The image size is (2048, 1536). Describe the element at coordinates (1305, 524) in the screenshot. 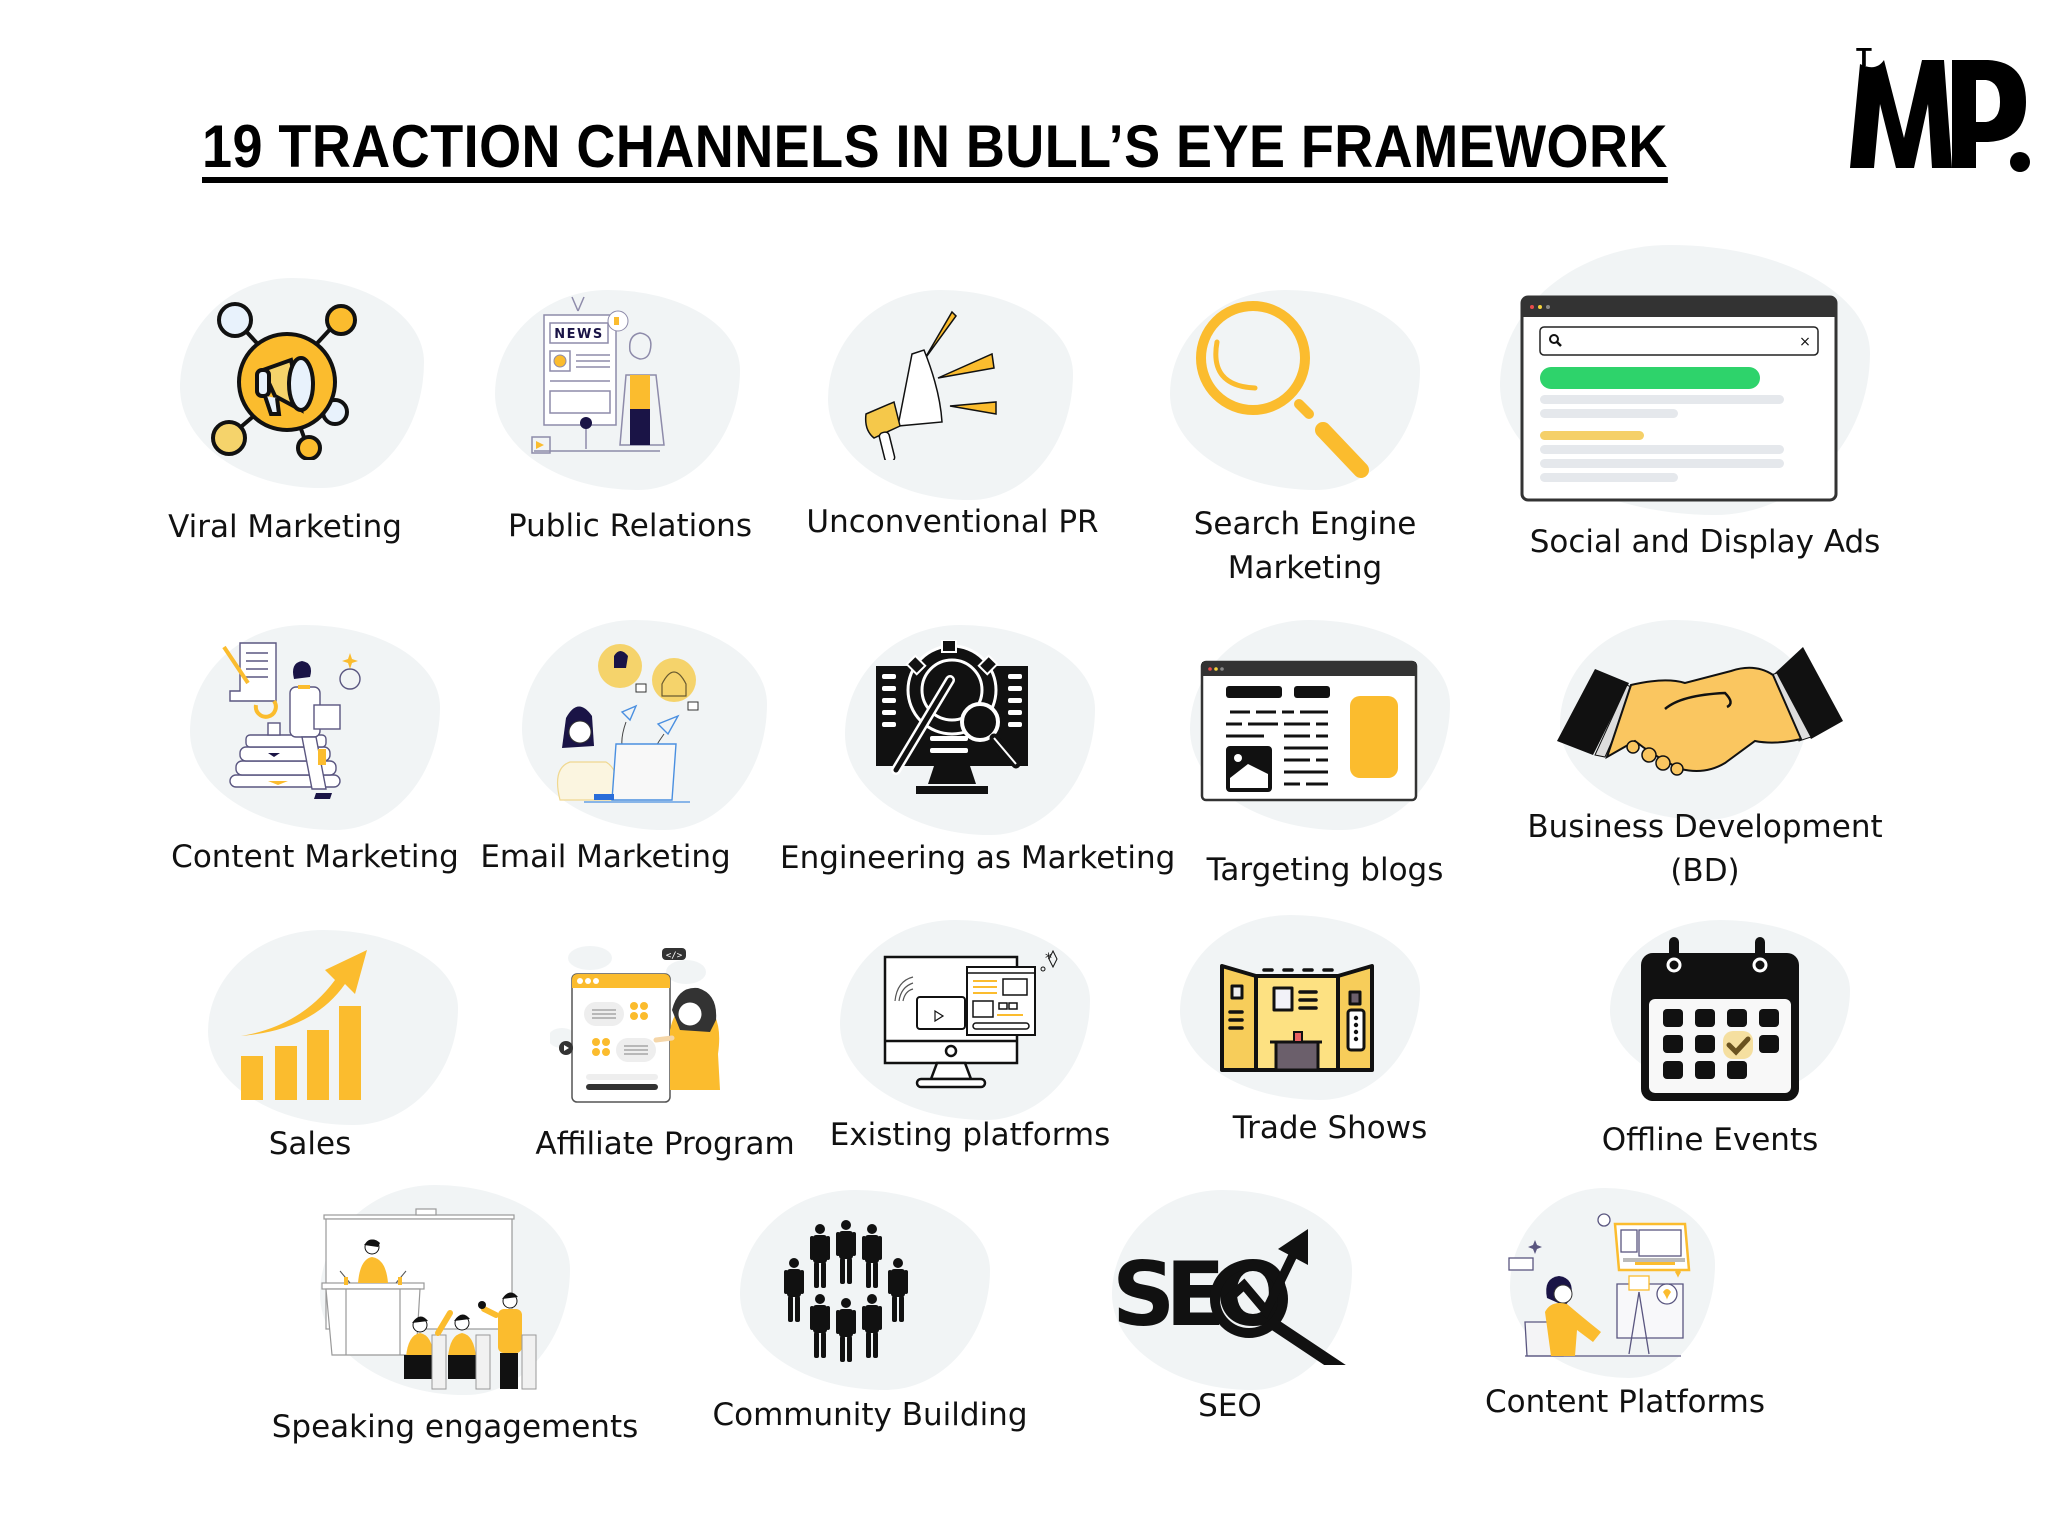

I see `channel-label-line1: Search Engine` at that location.